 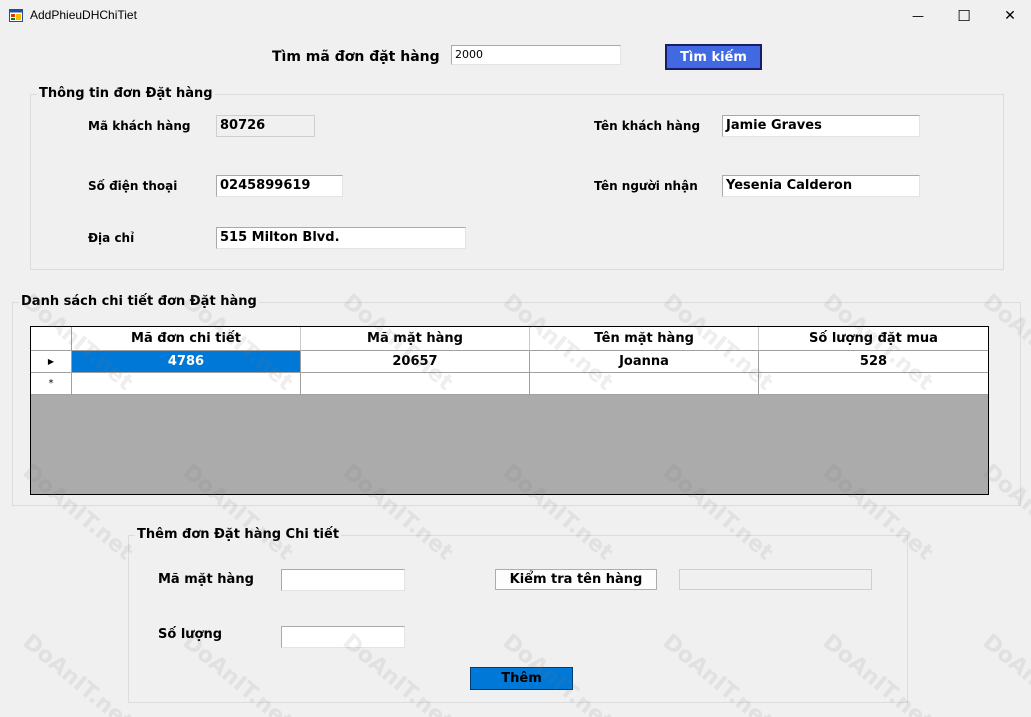 I want to click on item-code-input, so click(x=343, y=580).